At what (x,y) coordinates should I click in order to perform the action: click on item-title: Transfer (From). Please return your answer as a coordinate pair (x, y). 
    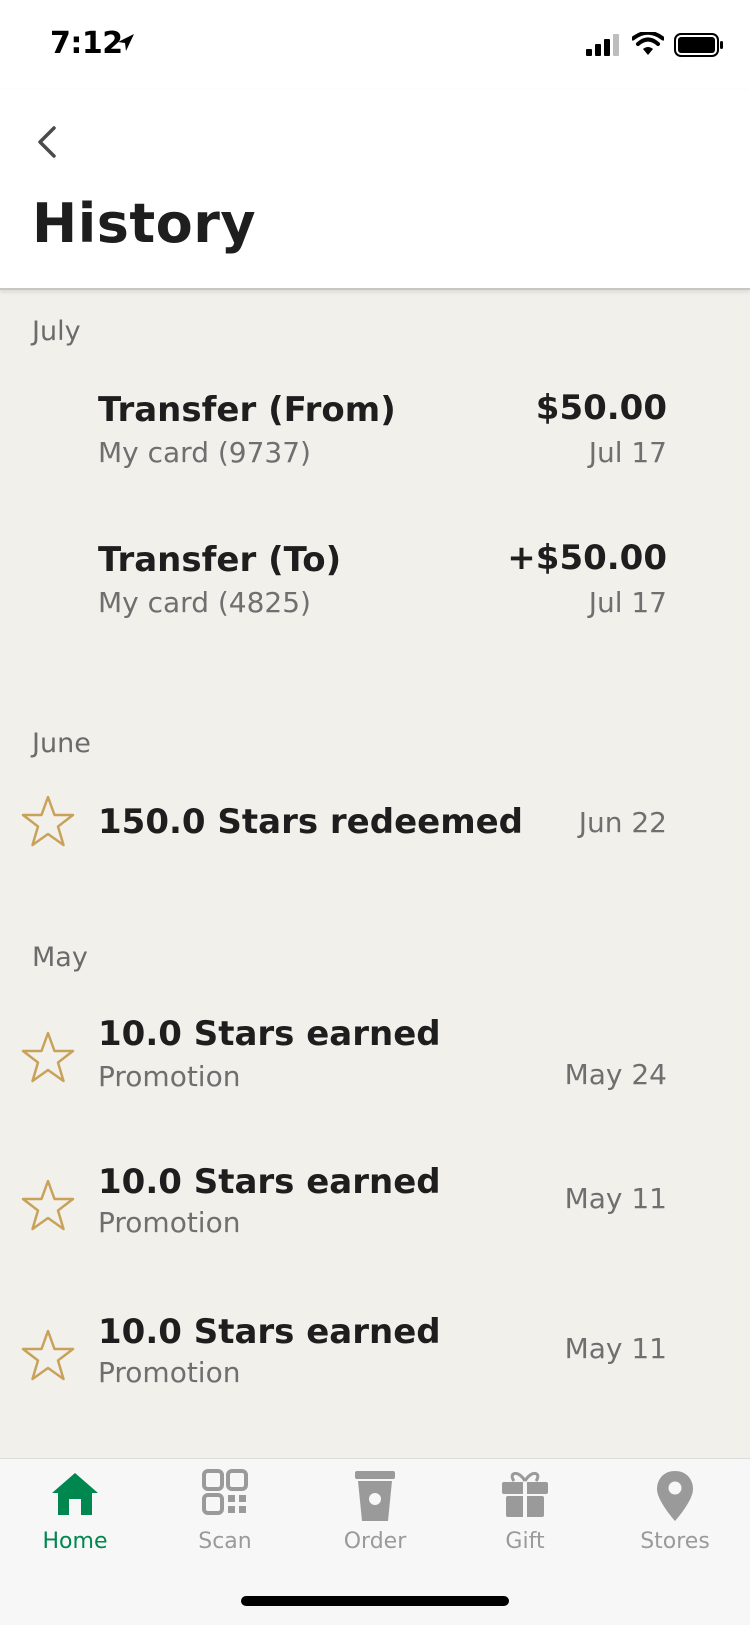
    Looking at the image, I should click on (247, 410).